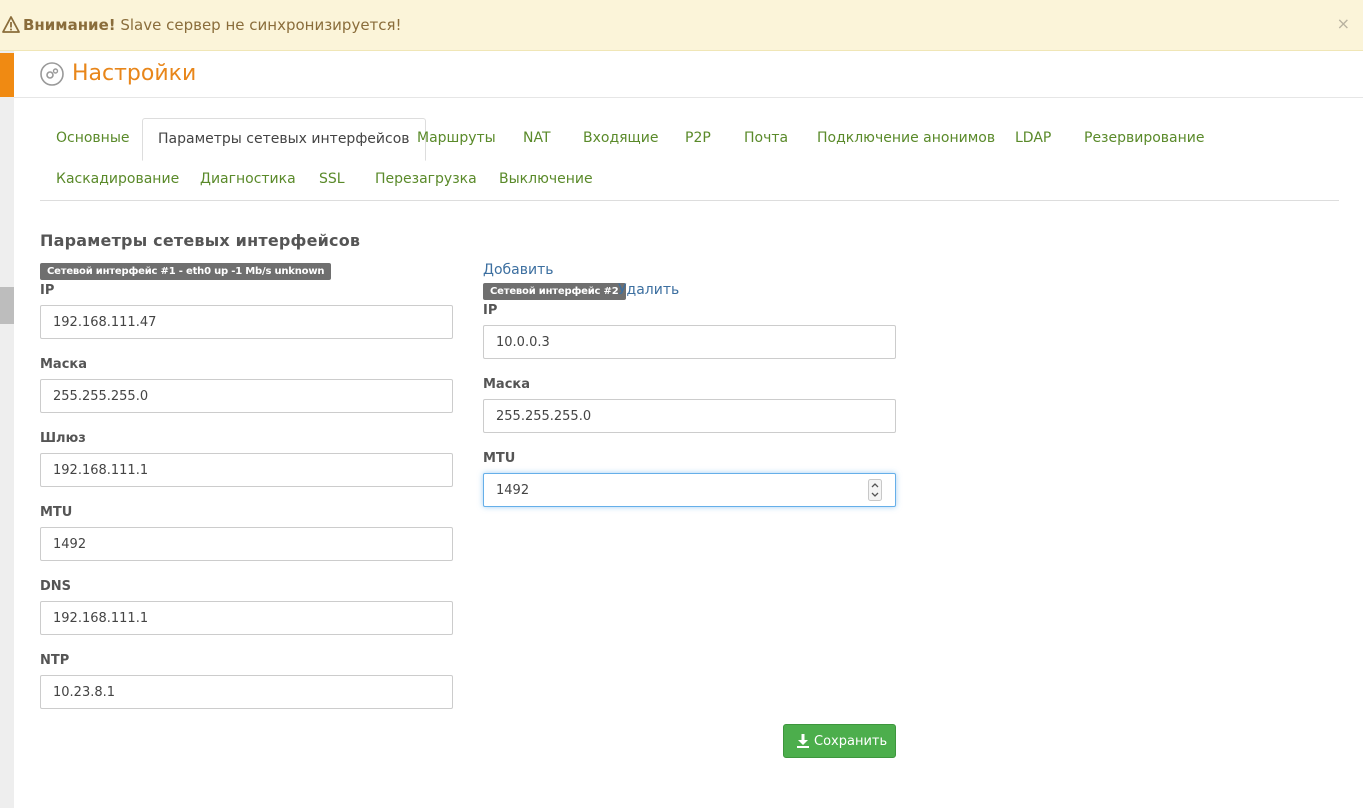 Image resolution: width=1363 pixels, height=808 pixels. I want to click on if2-mask-label: Маска, so click(507, 384).